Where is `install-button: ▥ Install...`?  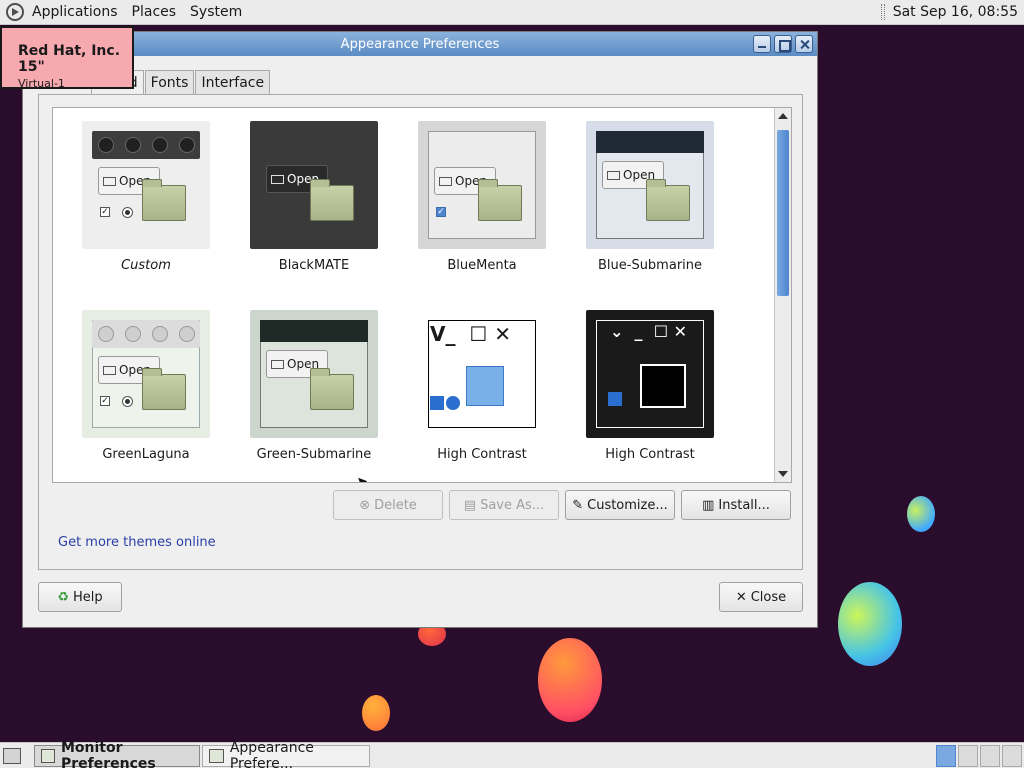
install-button: ▥ Install... is located at coordinates (736, 505).